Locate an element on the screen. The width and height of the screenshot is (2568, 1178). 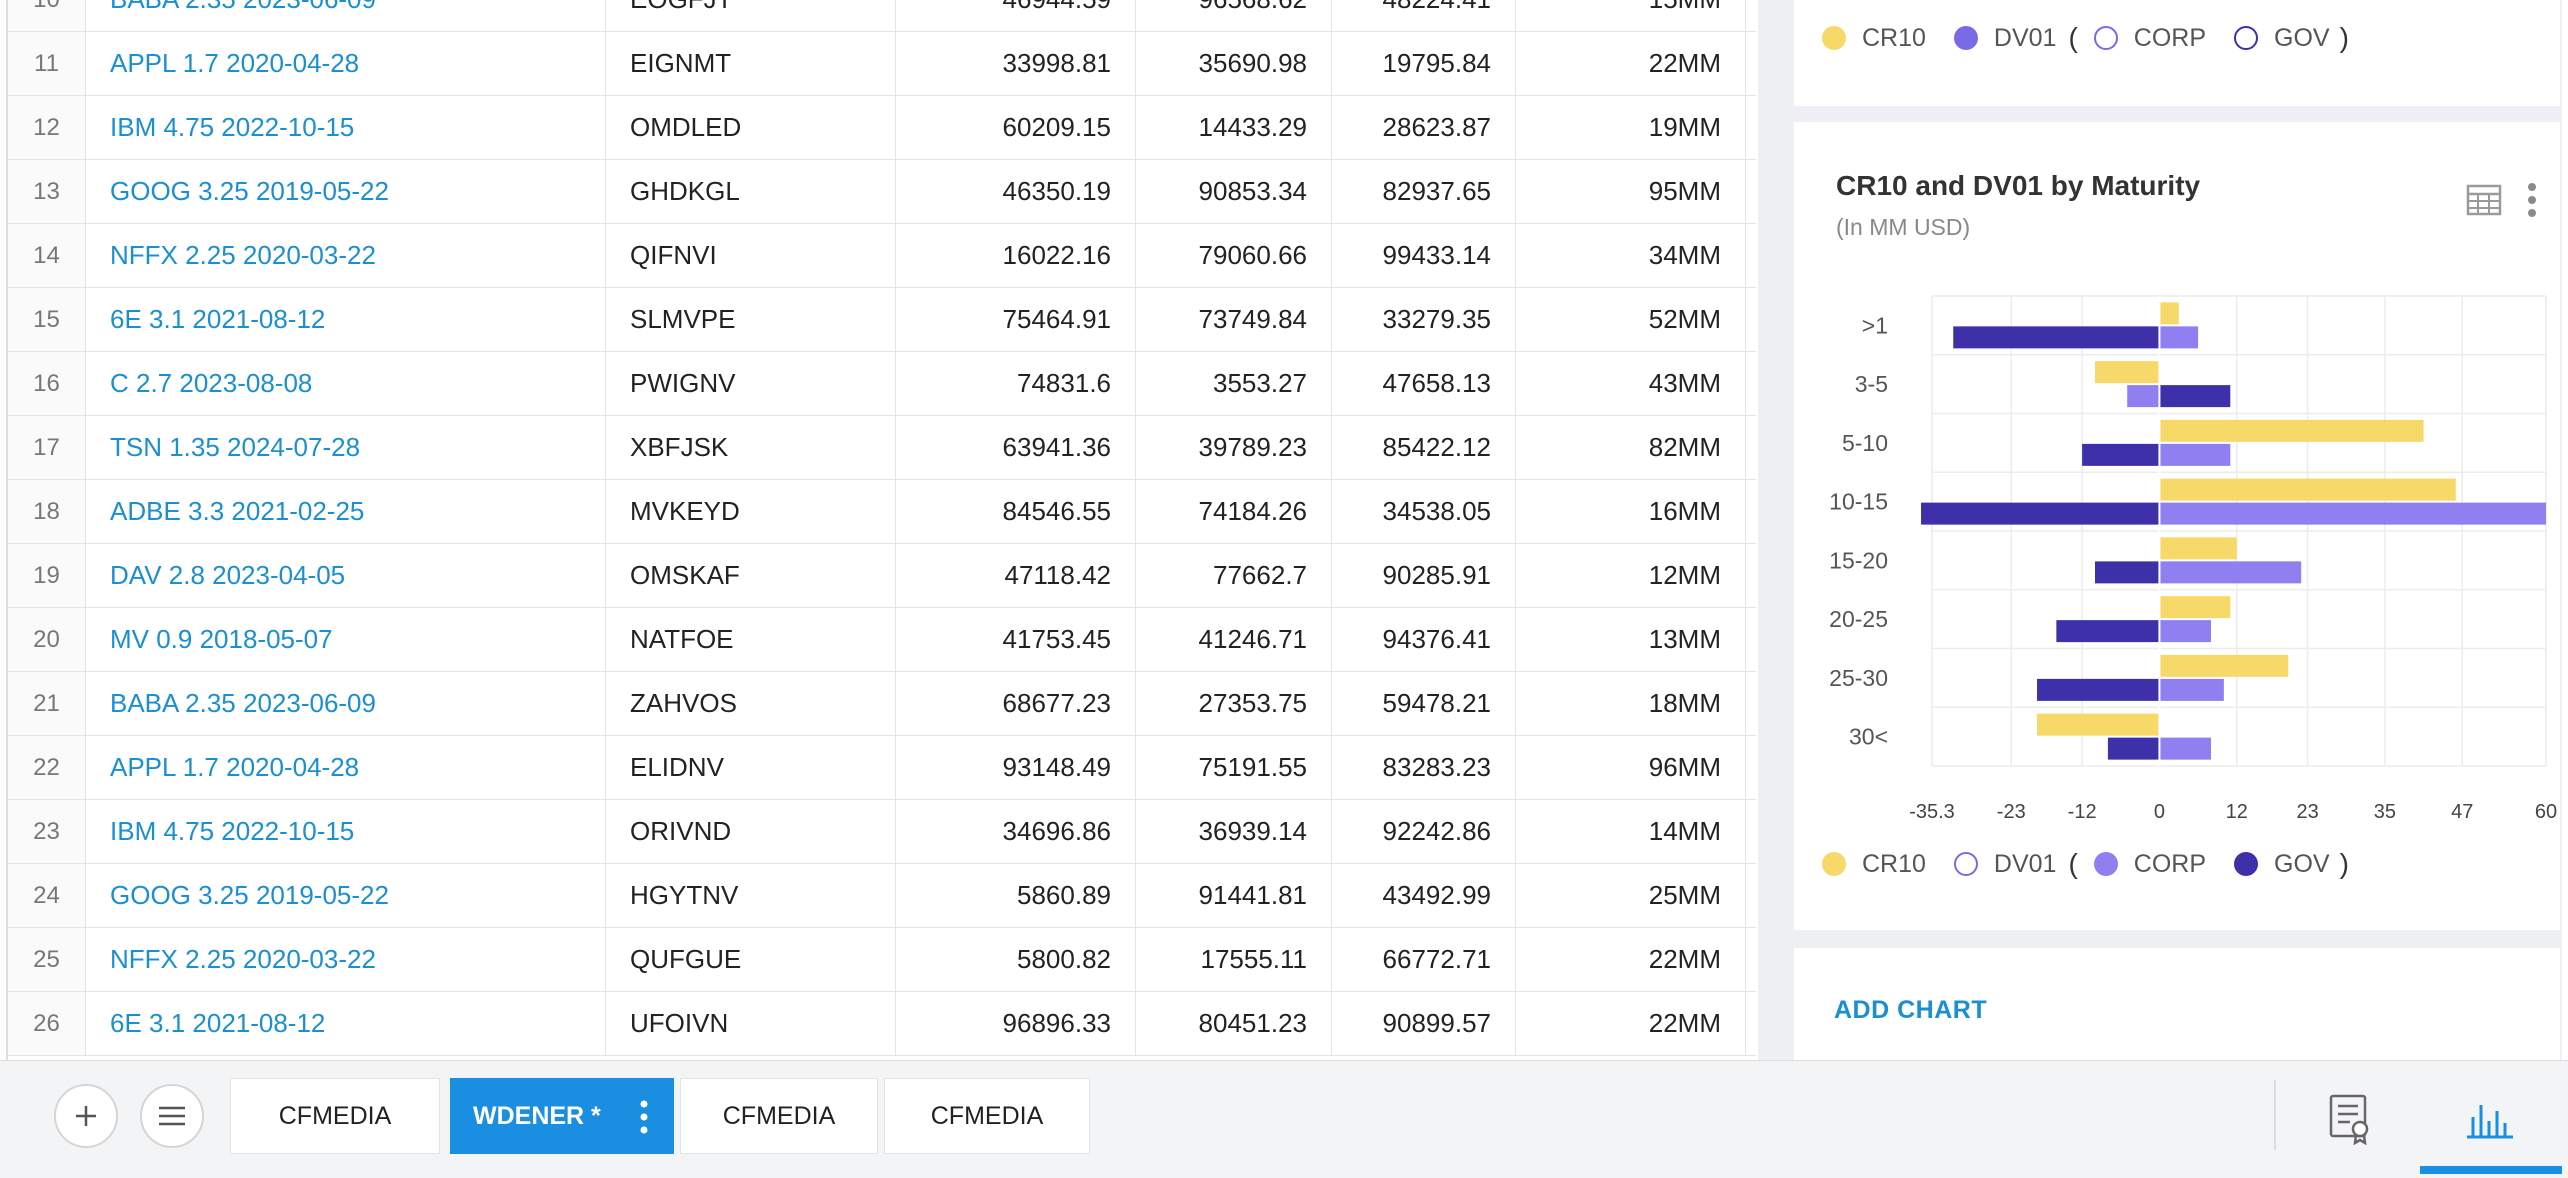
menu-button is located at coordinates (172, 1116).